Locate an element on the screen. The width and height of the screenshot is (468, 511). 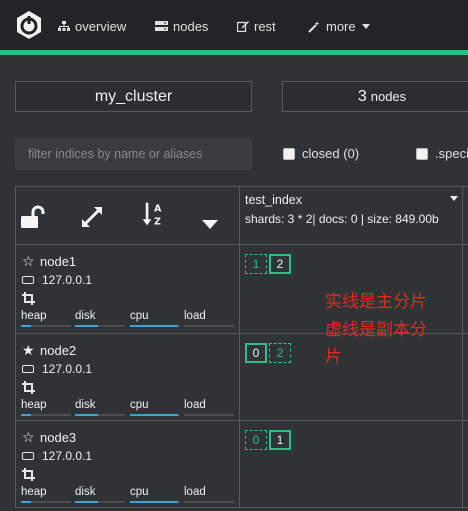
index-meta: shards: 3 * 2| docs: 0 | size: 849.00b is located at coordinates (342, 219).